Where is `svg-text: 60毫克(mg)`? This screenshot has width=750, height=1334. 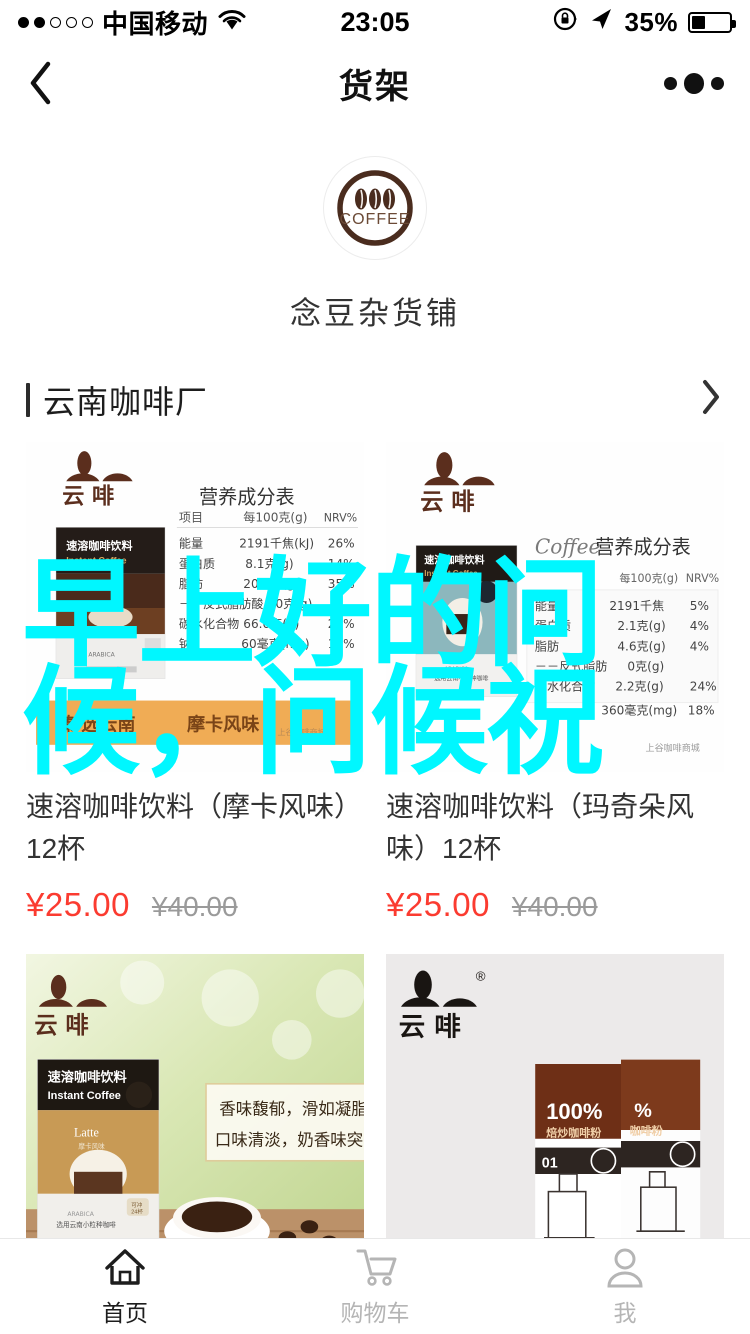
svg-text: 60毫克(mg) is located at coordinates (275, 643).